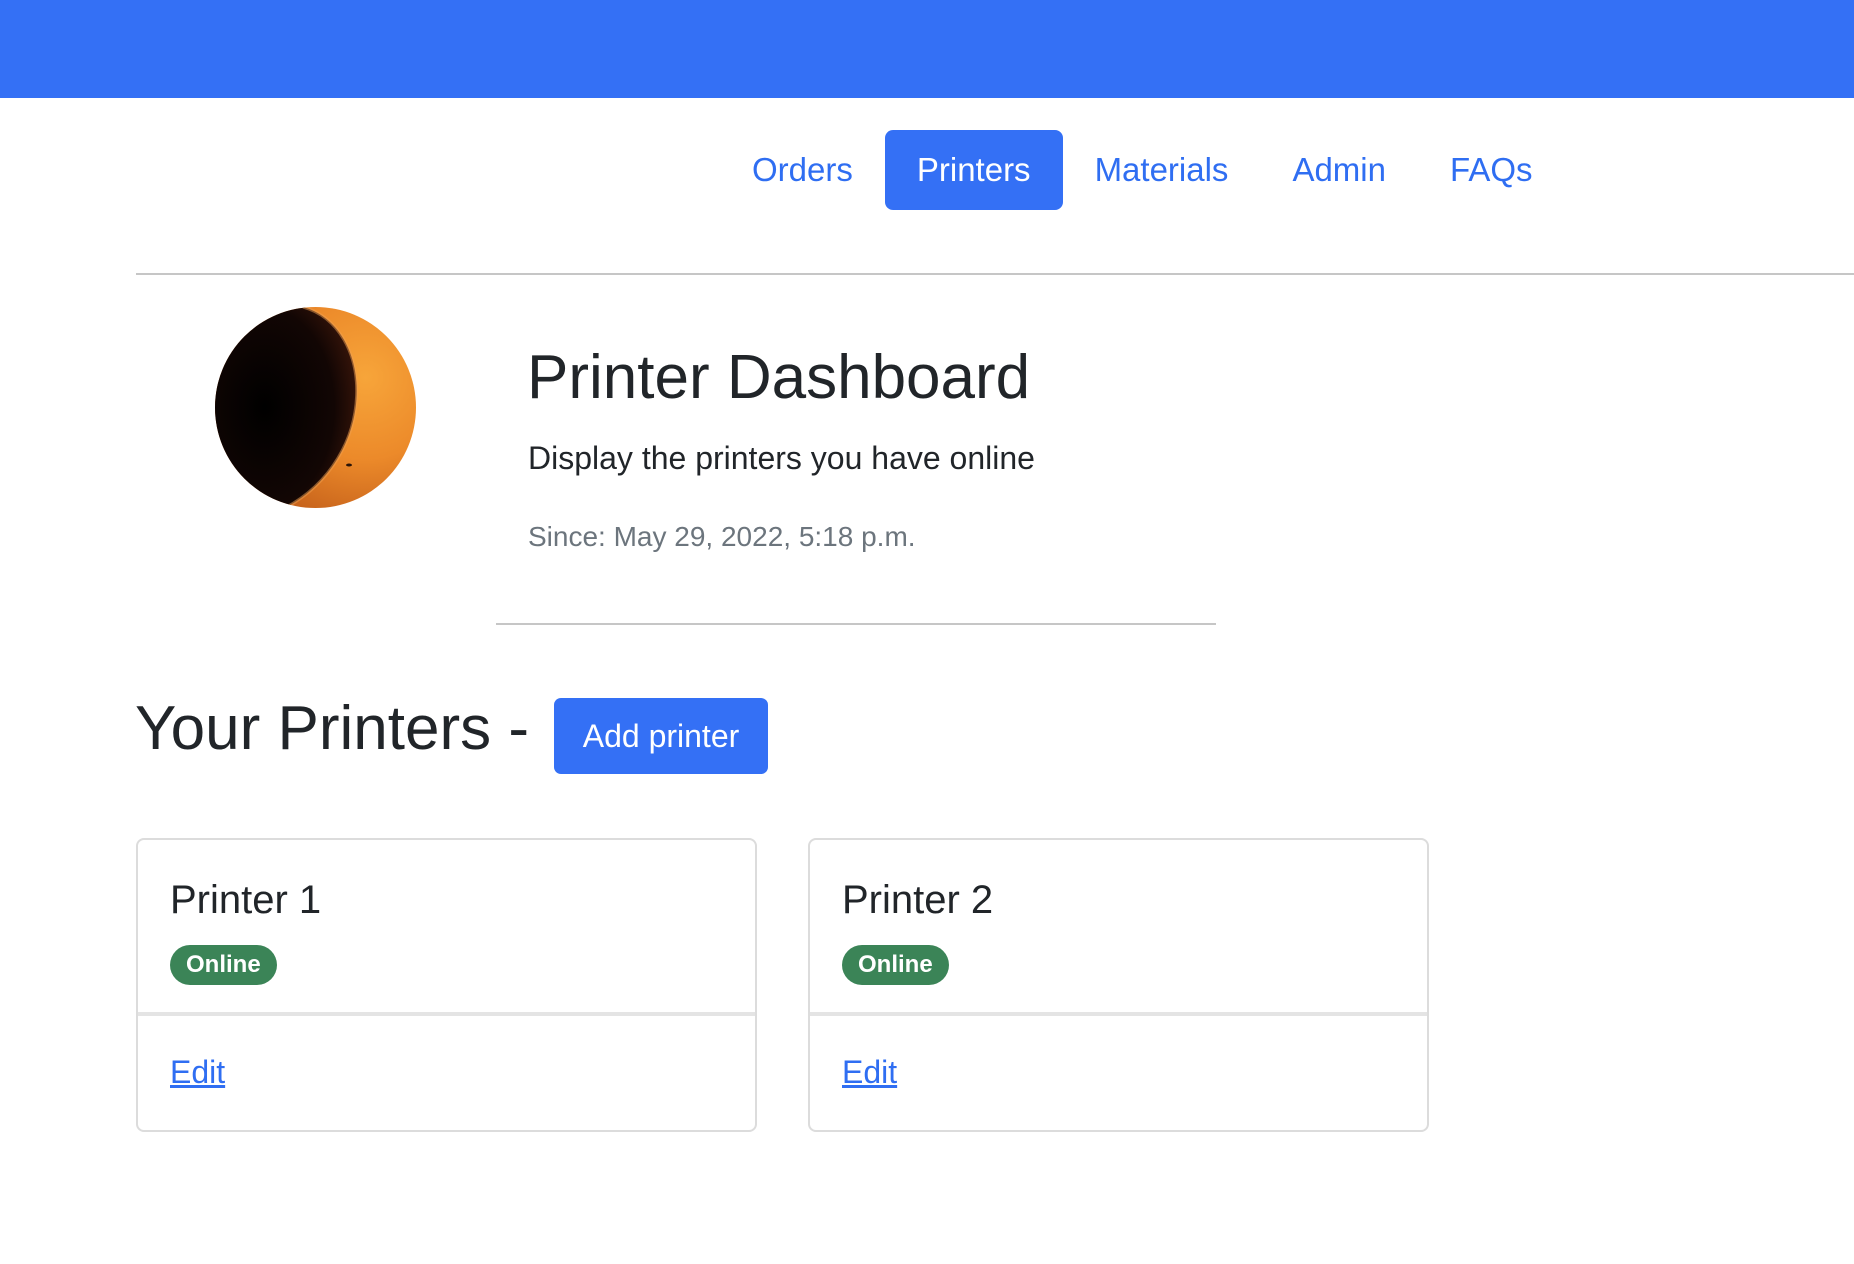 The width and height of the screenshot is (1854, 1264). I want to click on add-printer-button: Add printer, so click(661, 736).